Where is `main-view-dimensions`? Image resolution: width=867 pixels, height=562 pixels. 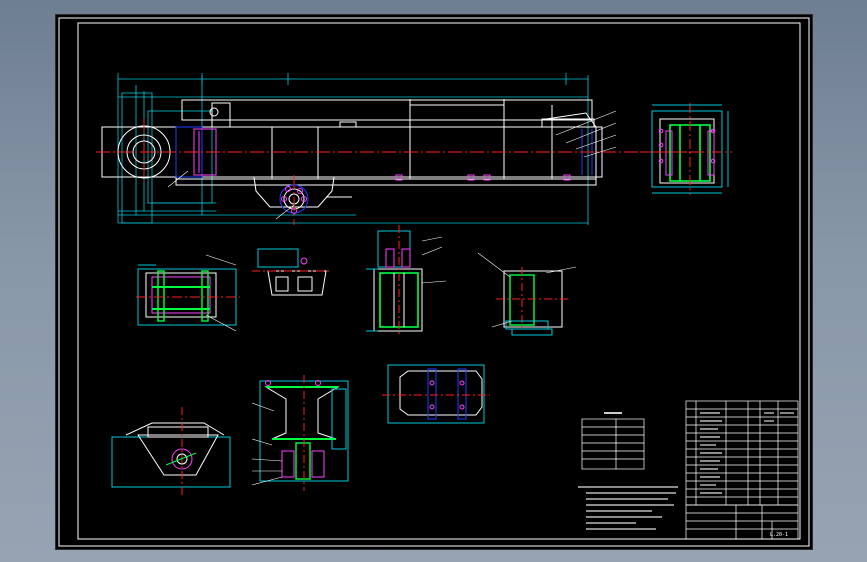
main-view-dimensions is located at coordinates (353, 149).